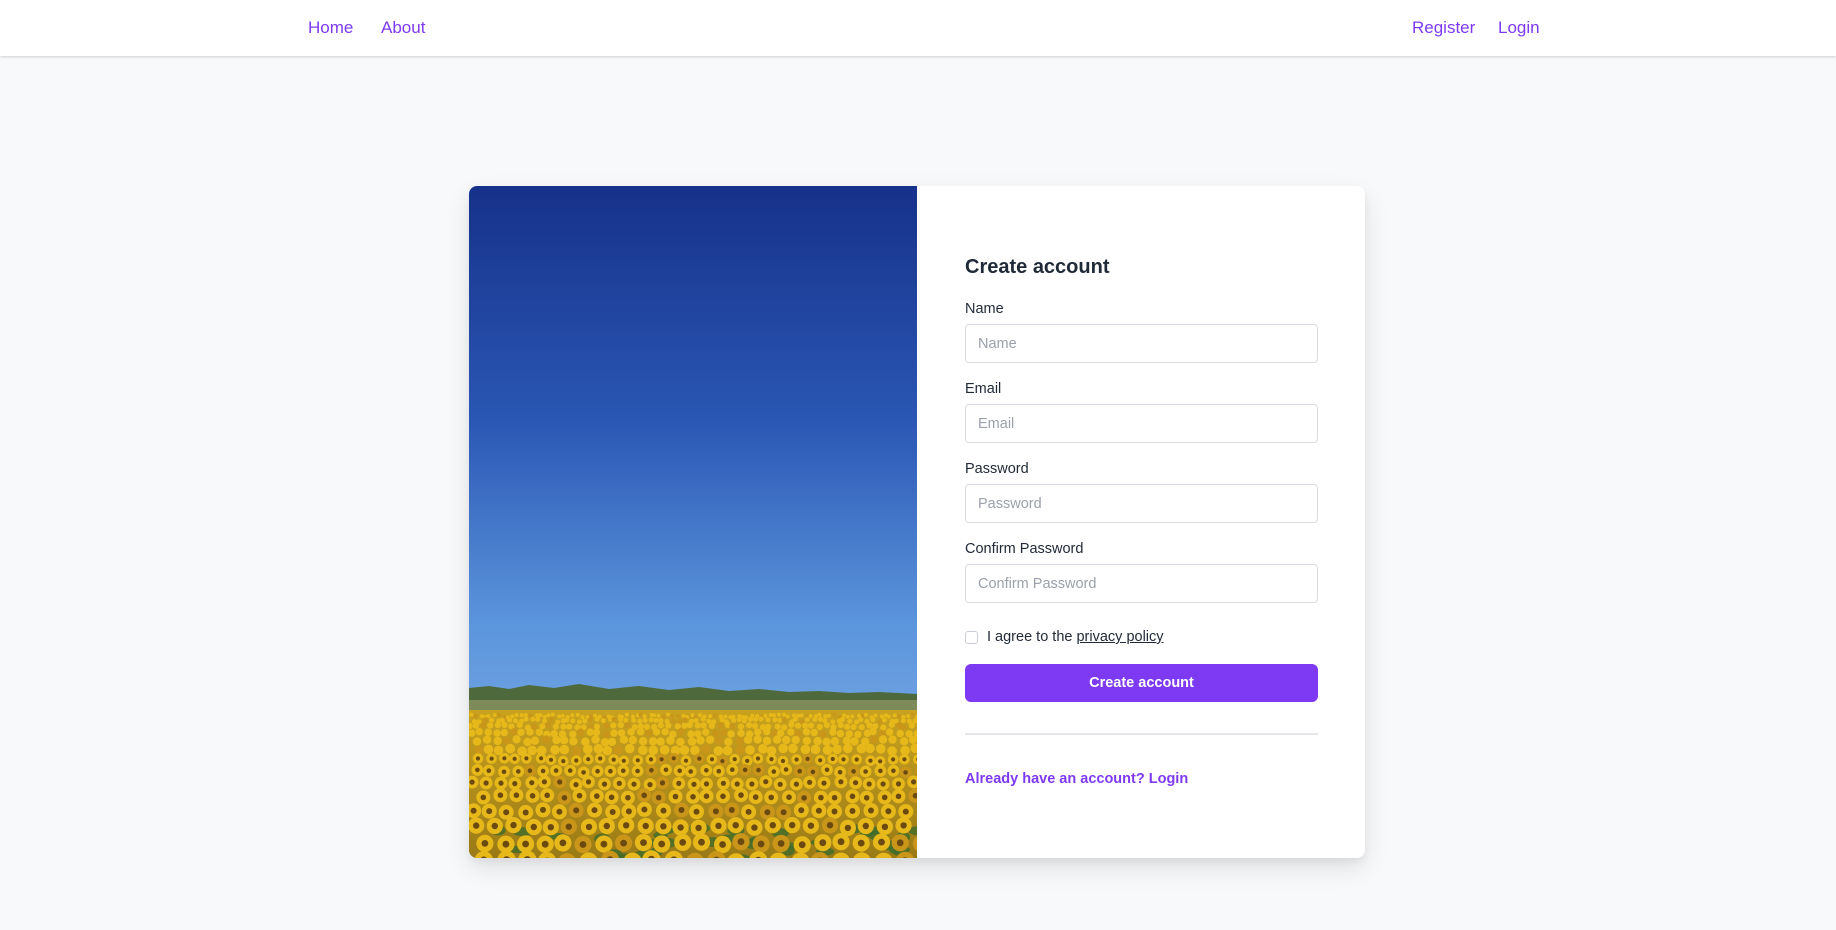 The height and width of the screenshot is (930, 1836). I want to click on agree-prefix-text: I agree to the, so click(1032, 637).